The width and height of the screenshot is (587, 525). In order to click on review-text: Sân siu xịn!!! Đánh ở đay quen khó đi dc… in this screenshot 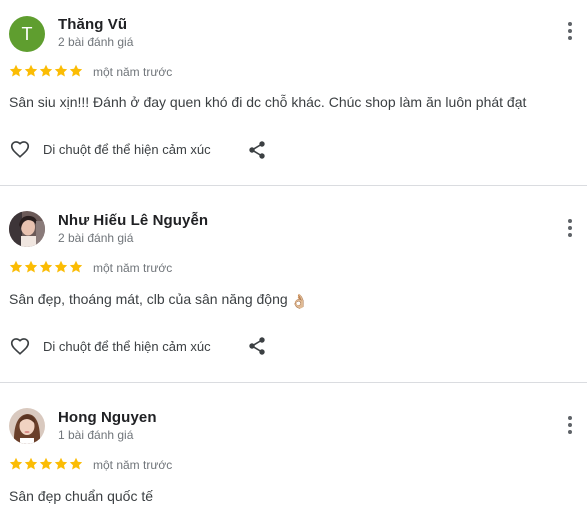, I will do `click(268, 102)`.